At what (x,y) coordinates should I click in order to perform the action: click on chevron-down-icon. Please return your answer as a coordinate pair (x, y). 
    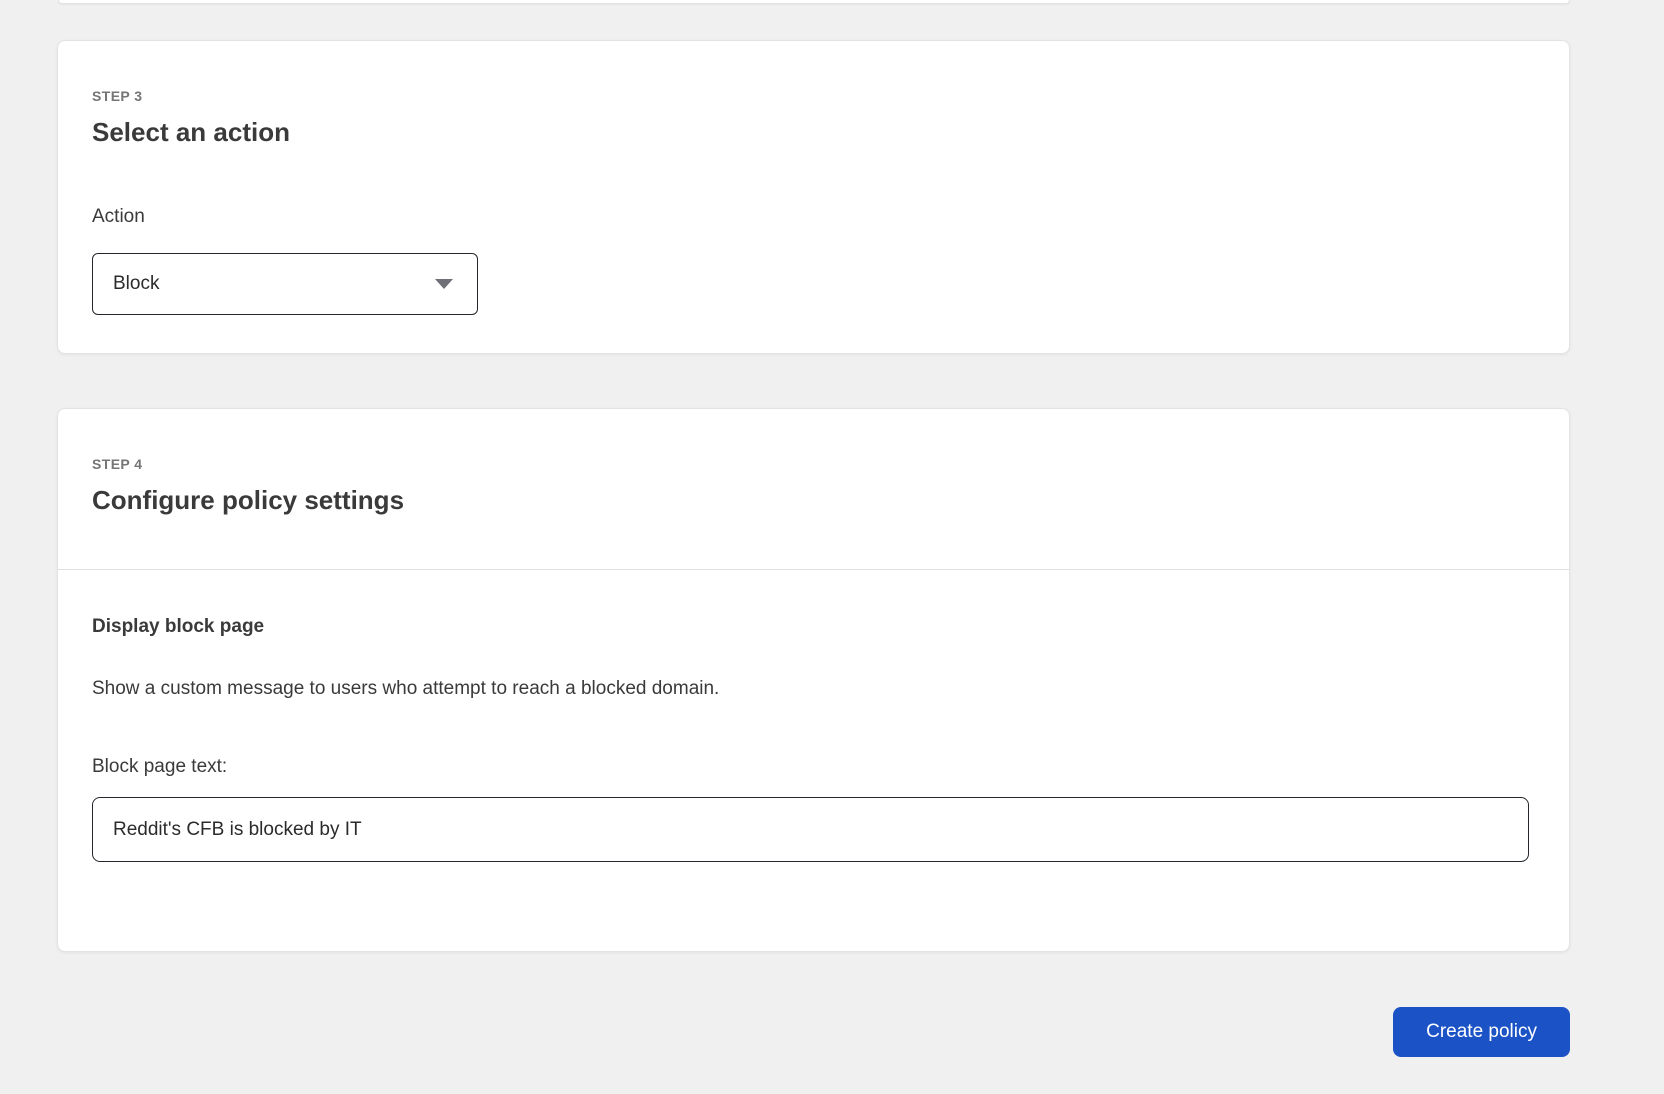
    Looking at the image, I should click on (444, 284).